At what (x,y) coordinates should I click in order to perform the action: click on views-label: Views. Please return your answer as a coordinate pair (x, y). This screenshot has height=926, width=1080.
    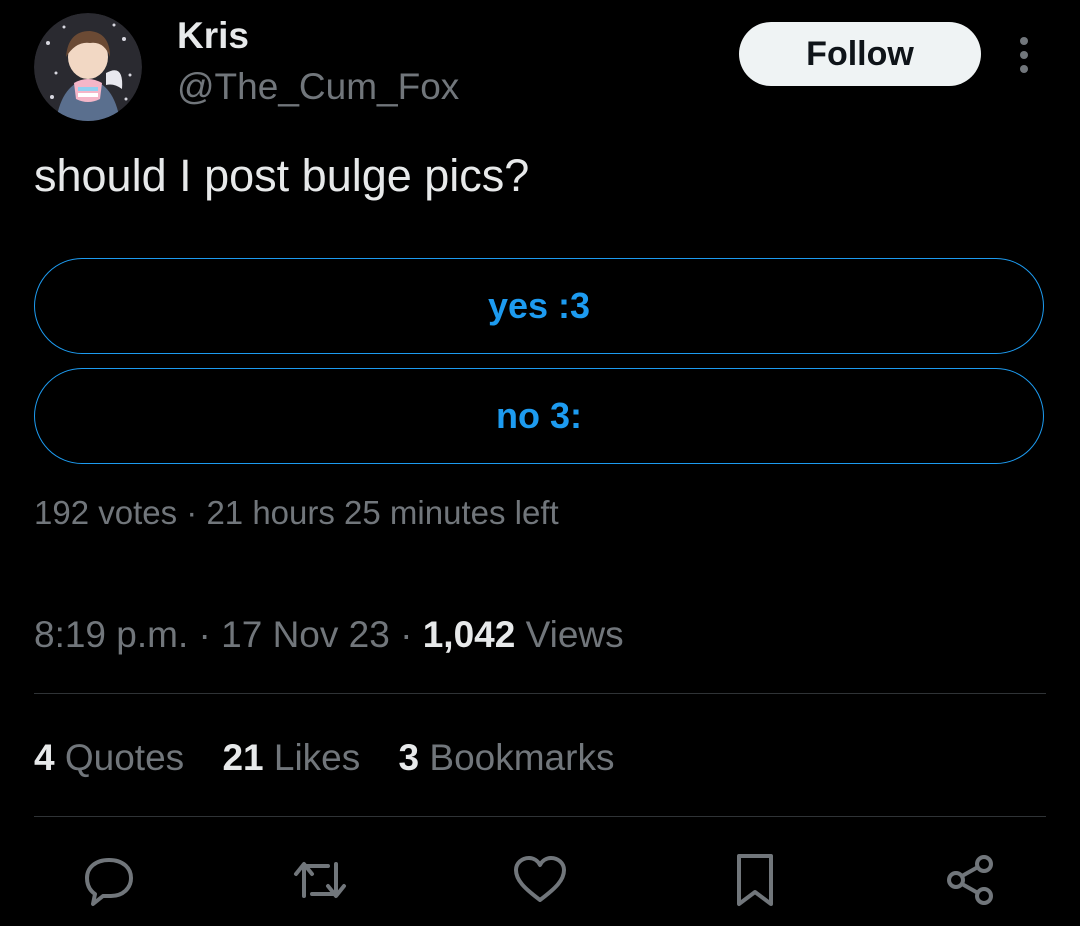
    Looking at the image, I should click on (574, 634).